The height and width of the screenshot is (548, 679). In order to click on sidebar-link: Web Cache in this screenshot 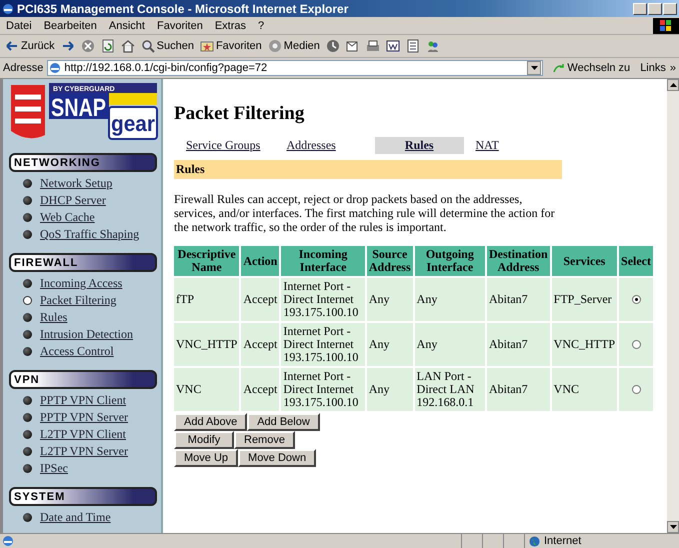, I will do `click(83, 217)`.